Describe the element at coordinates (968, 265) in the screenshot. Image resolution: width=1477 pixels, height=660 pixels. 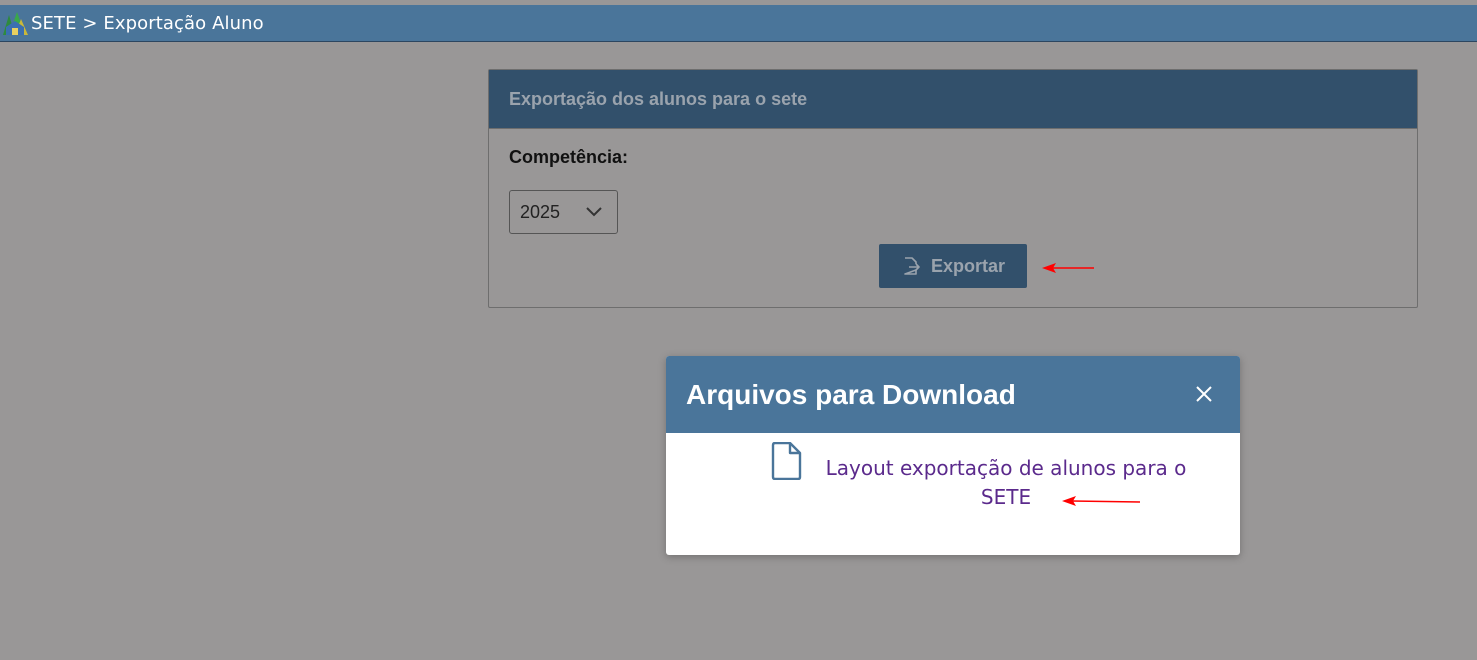
I see `export-button-label: Exportar` at that location.